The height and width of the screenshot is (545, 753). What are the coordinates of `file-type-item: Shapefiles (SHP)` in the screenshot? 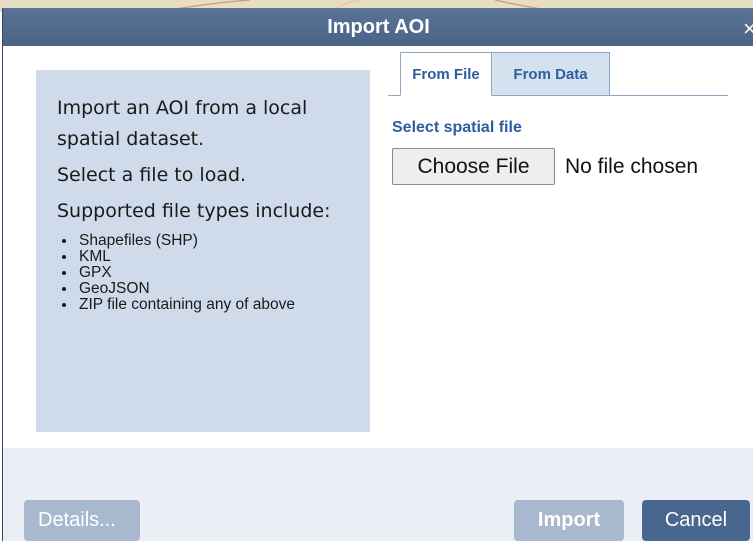 It's located at (213, 241).